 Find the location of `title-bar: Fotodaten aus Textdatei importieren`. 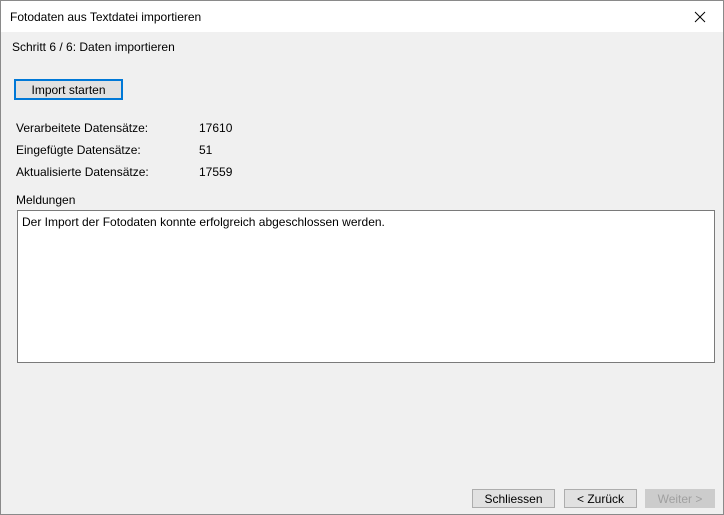

title-bar: Fotodaten aus Textdatei importieren is located at coordinates (362, 16).